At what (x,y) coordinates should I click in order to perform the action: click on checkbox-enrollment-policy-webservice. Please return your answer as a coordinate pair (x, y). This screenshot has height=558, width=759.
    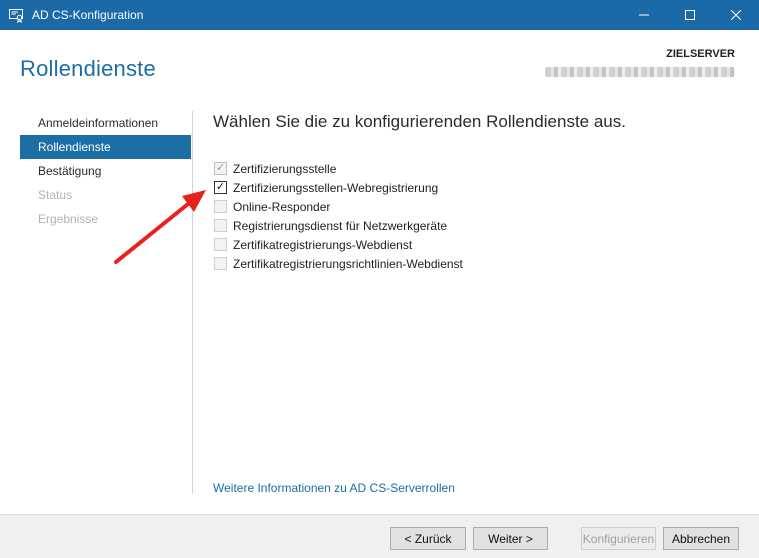
    Looking at the image, I should click on (220, 263).